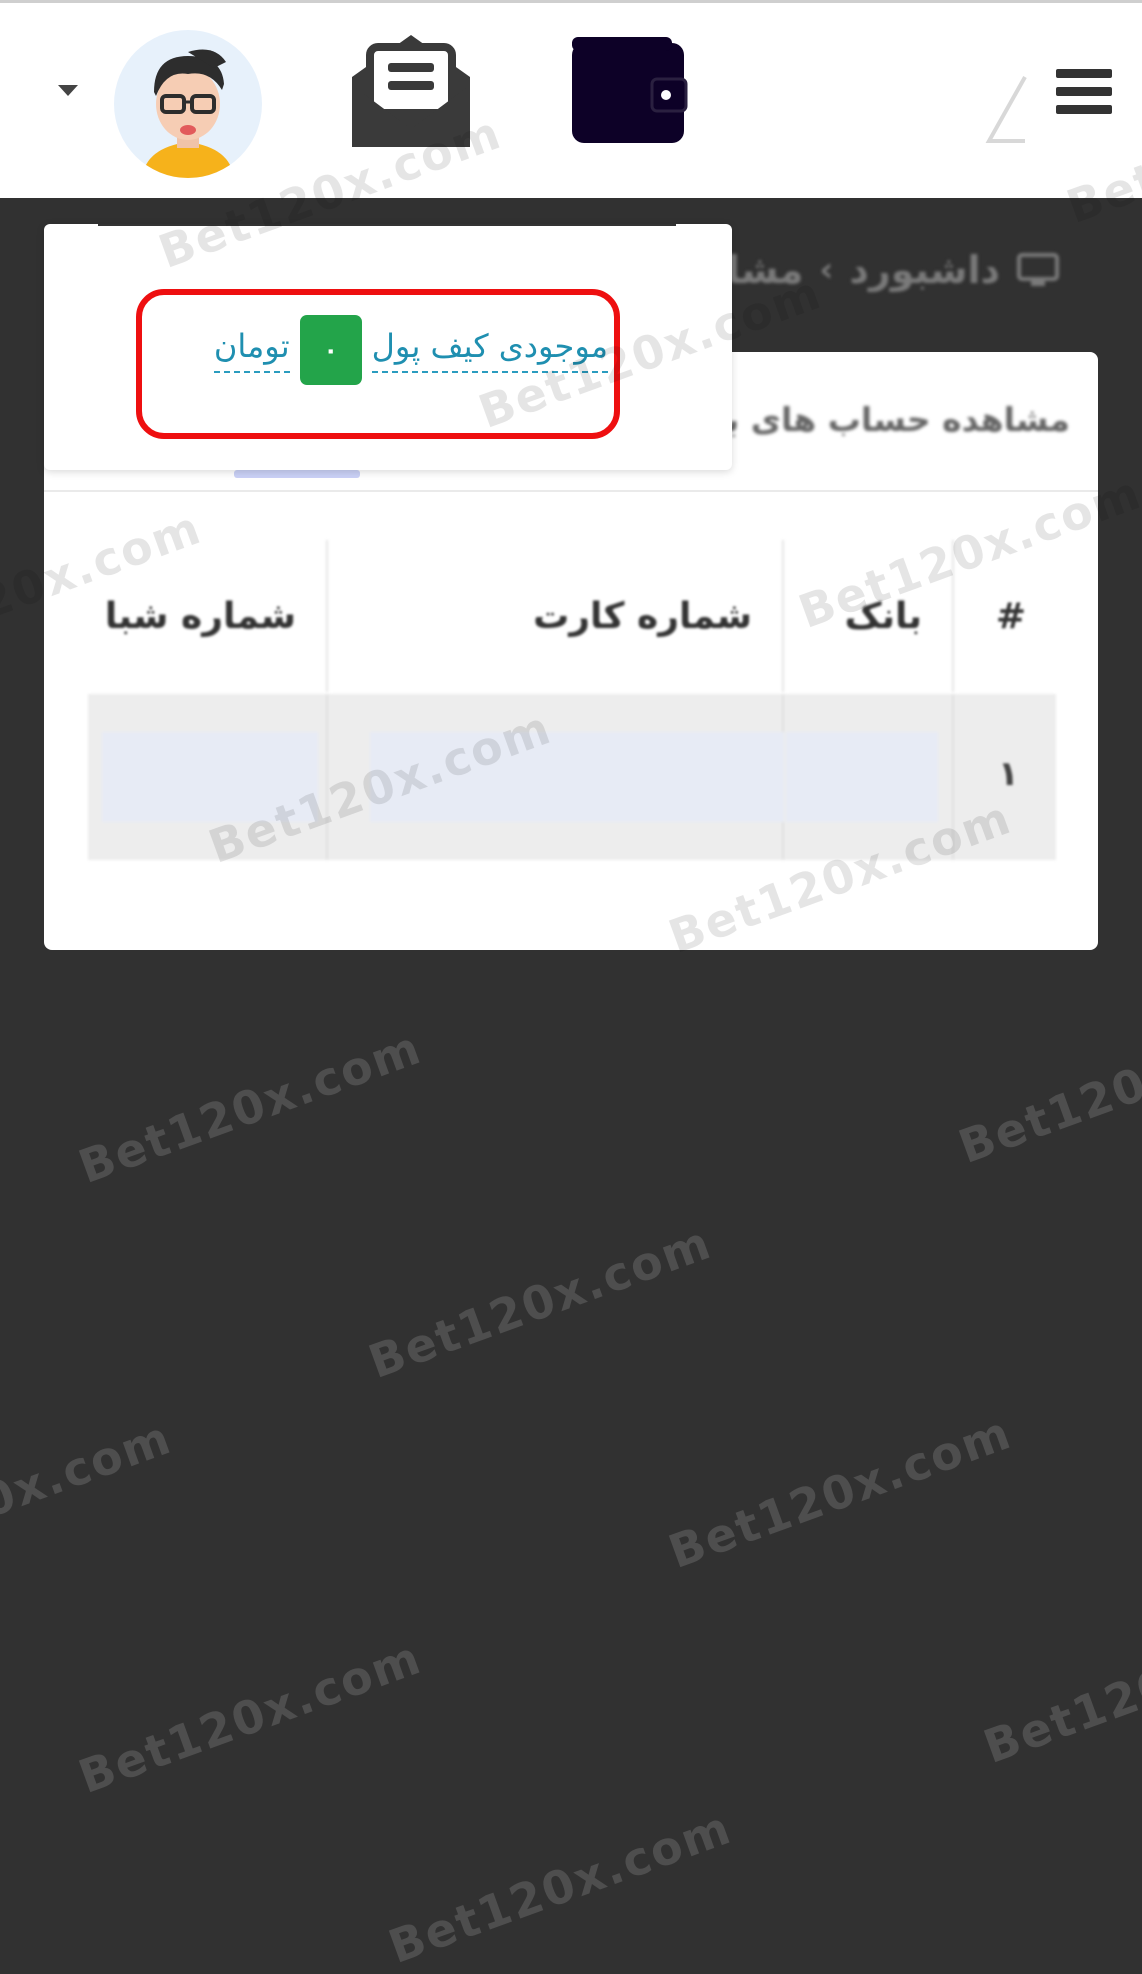 This screenshot has height=1974, width=1142. I want to click on masked-bank, so click(862, 777).